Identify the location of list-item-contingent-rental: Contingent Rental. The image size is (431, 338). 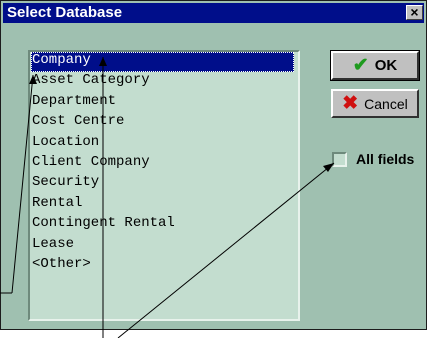
(164, 225).